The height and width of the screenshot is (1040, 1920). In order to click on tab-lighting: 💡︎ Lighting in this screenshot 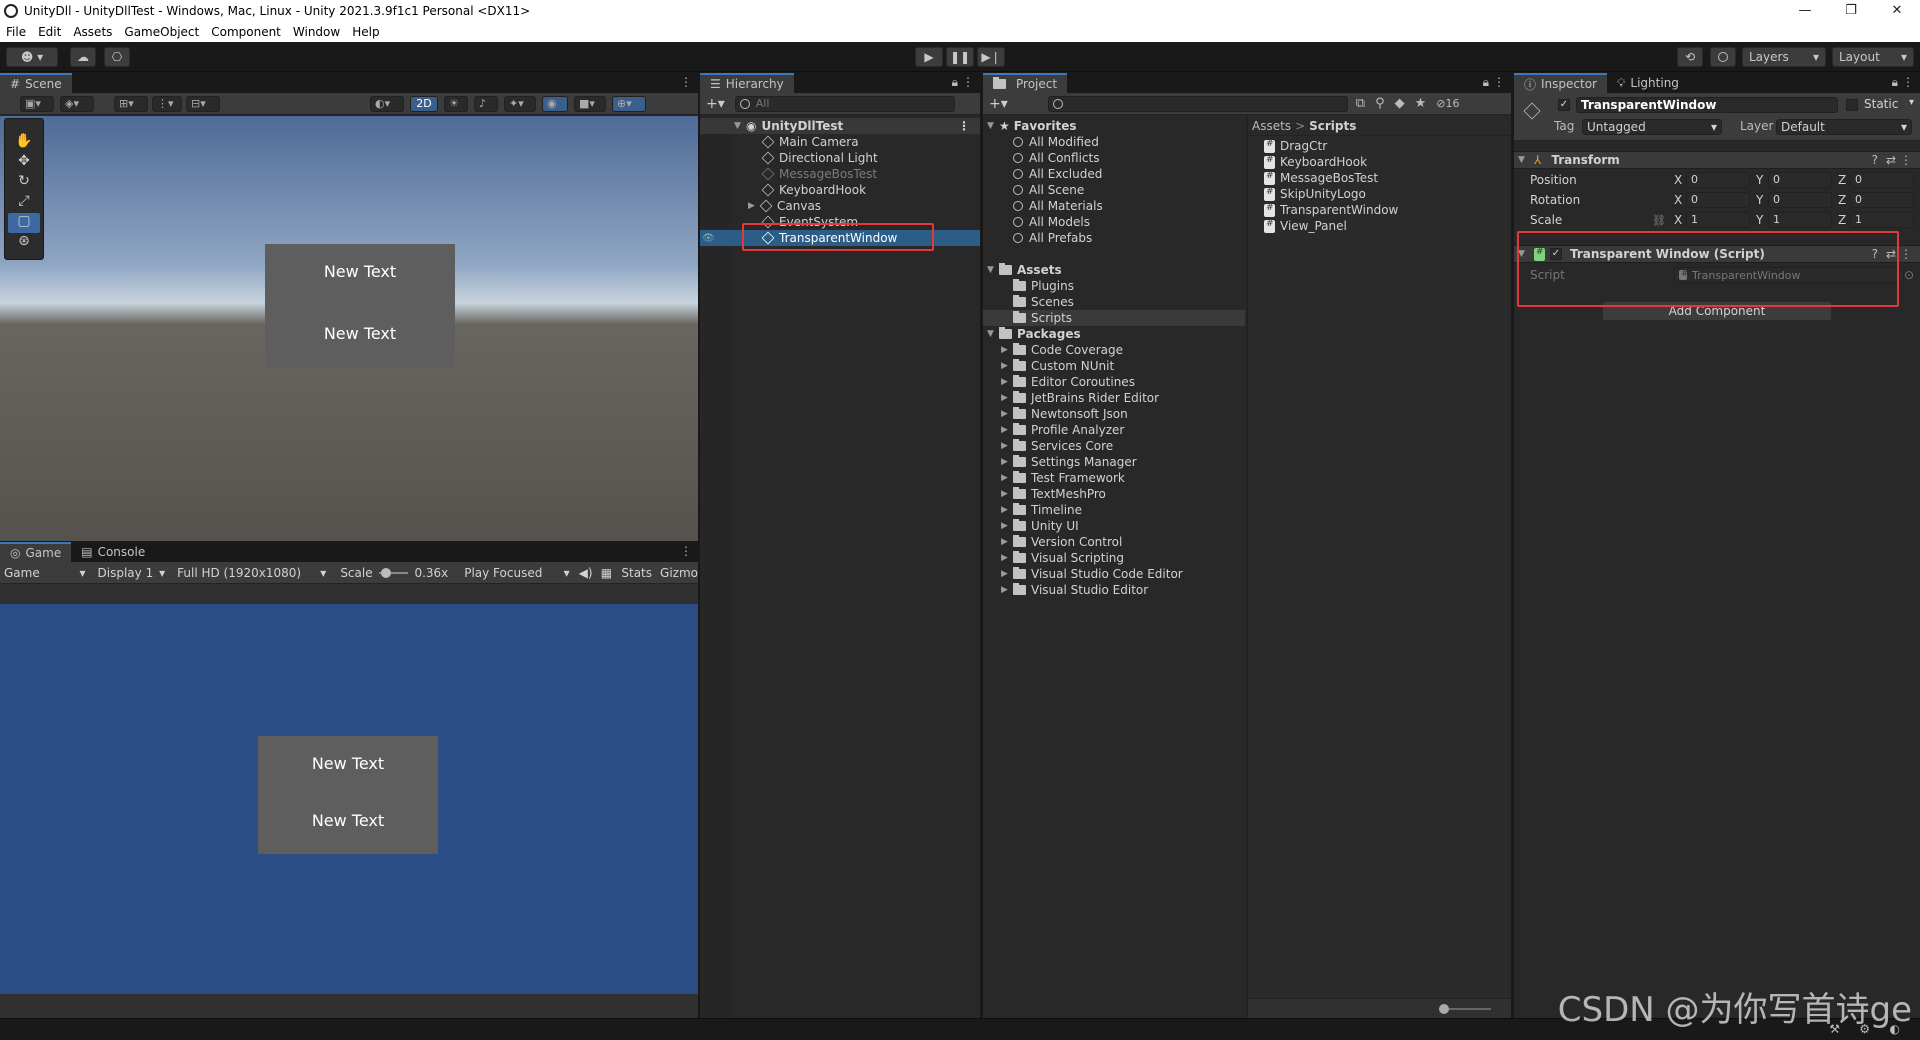, I will do `click(1648, 83)`.